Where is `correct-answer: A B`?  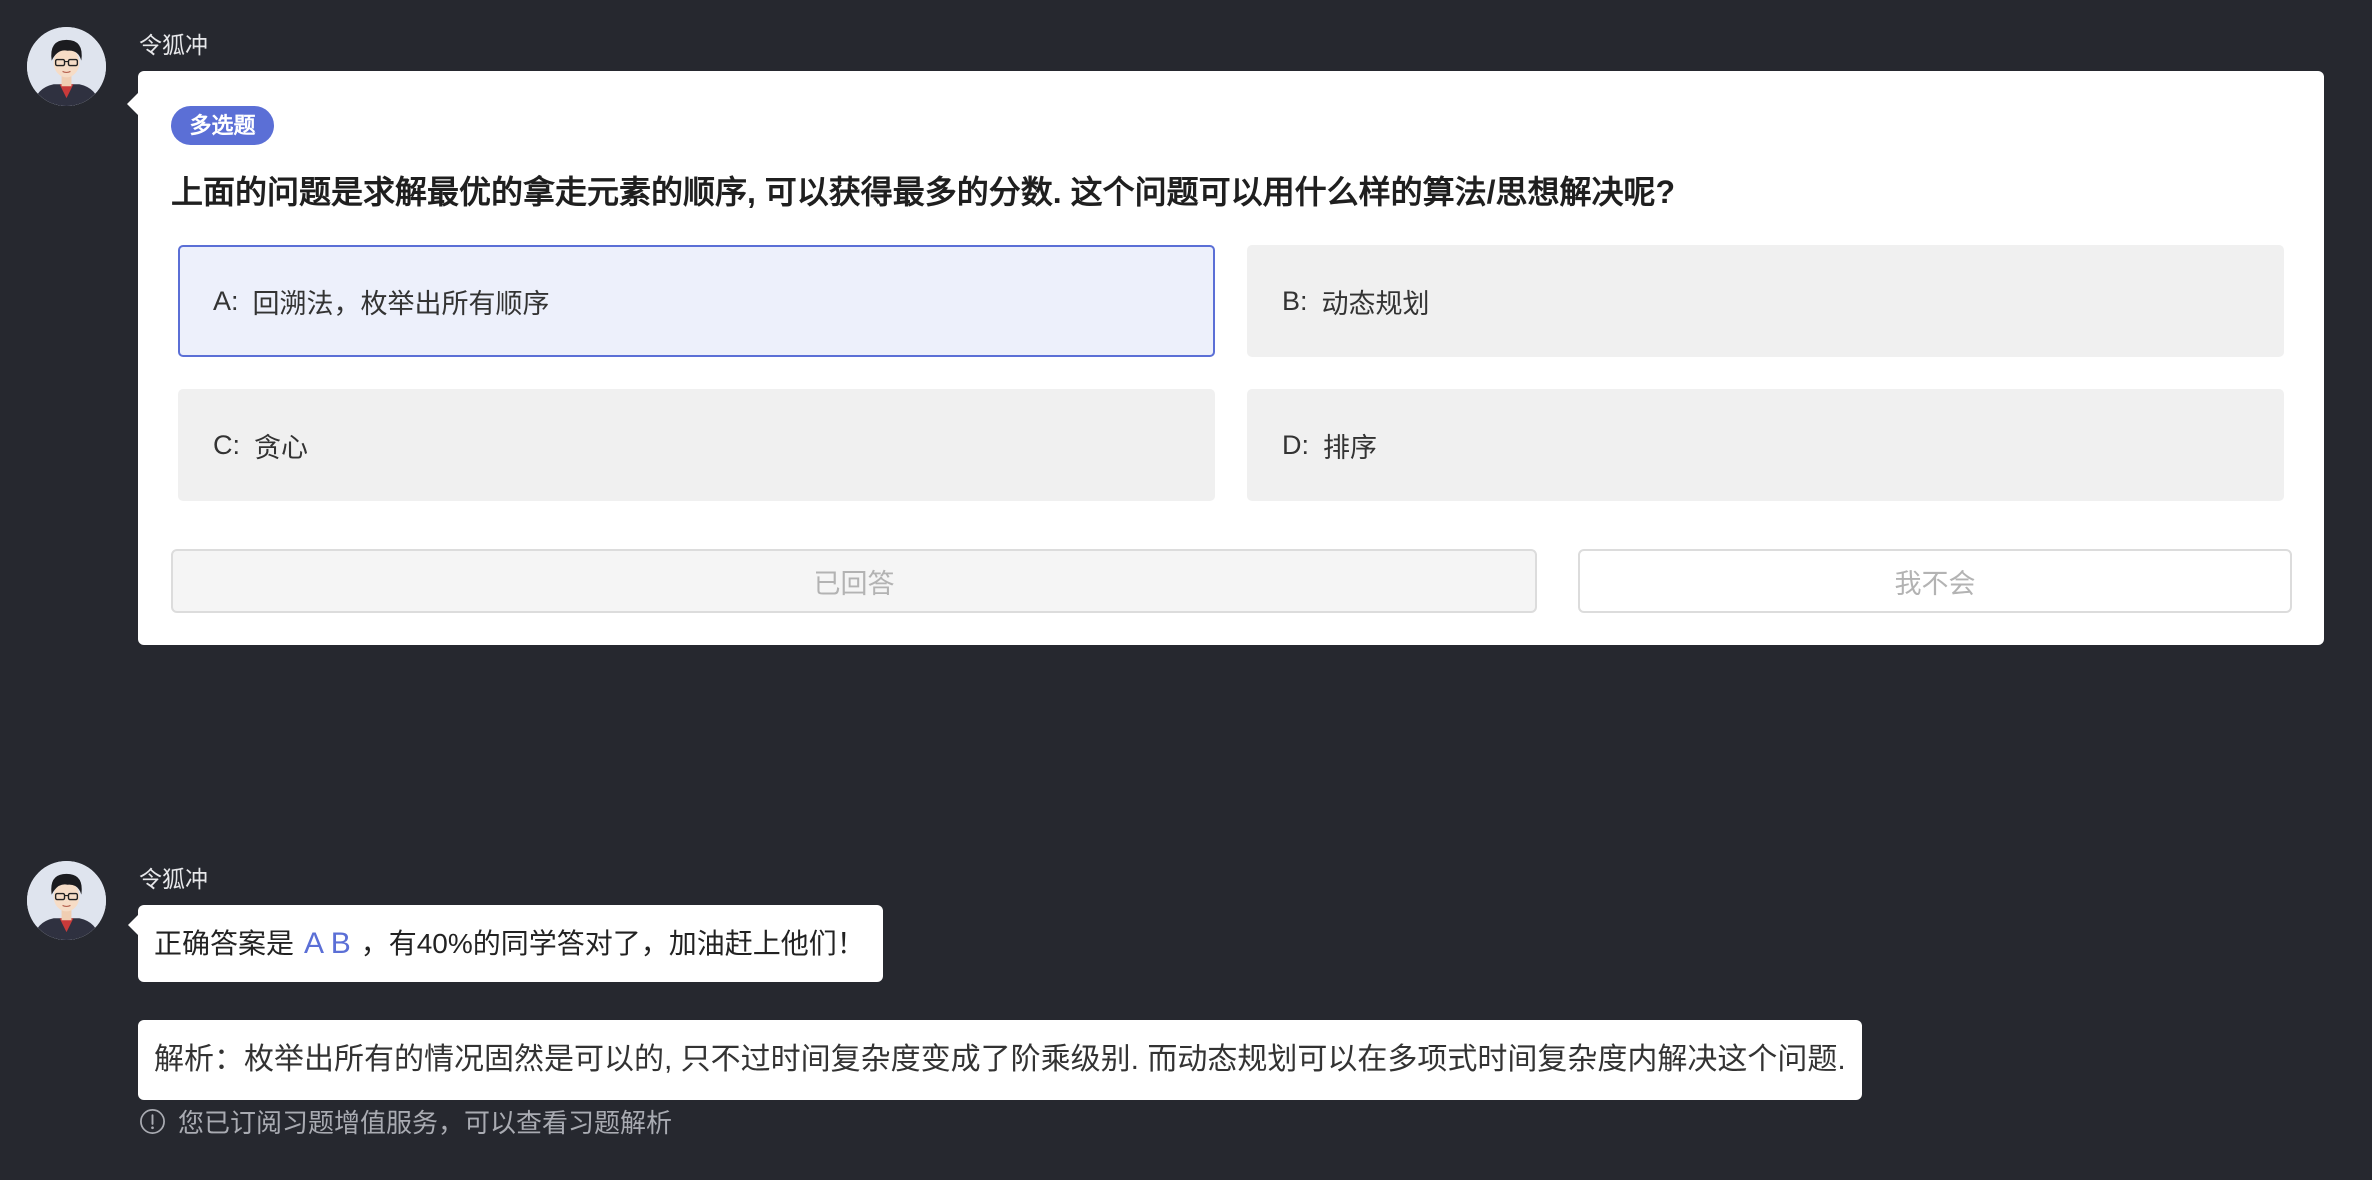 correct-answer: A B is located at coordinates (327, 943).